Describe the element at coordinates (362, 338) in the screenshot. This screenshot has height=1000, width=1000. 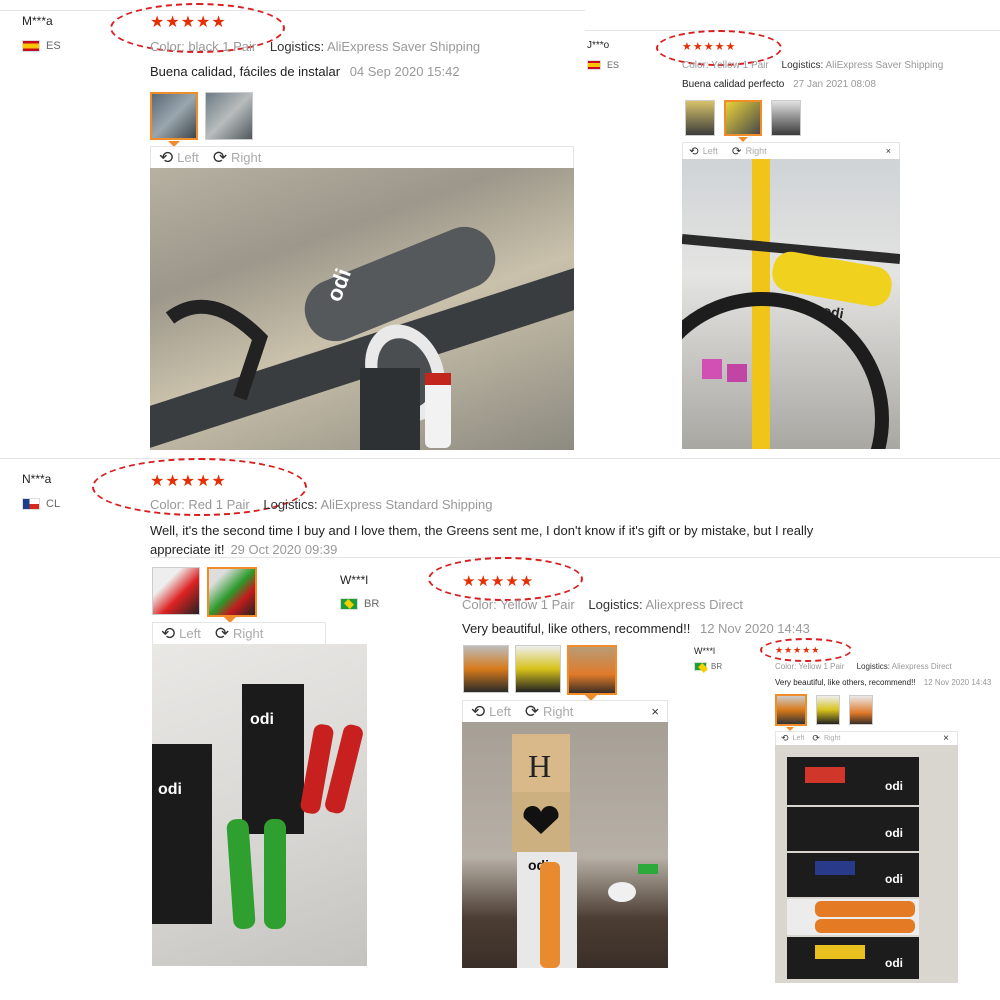
I see `handlebar-photo-illustration: odi` at that location.